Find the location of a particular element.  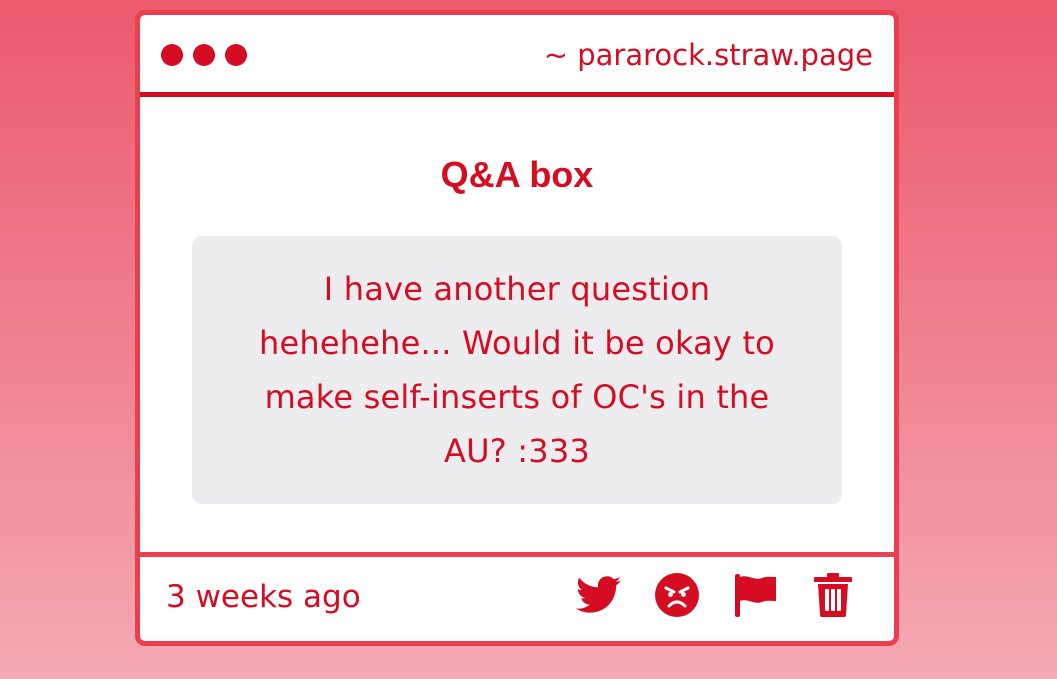

timestamp: 3 weeks ago is located at coordinates (263, 597).